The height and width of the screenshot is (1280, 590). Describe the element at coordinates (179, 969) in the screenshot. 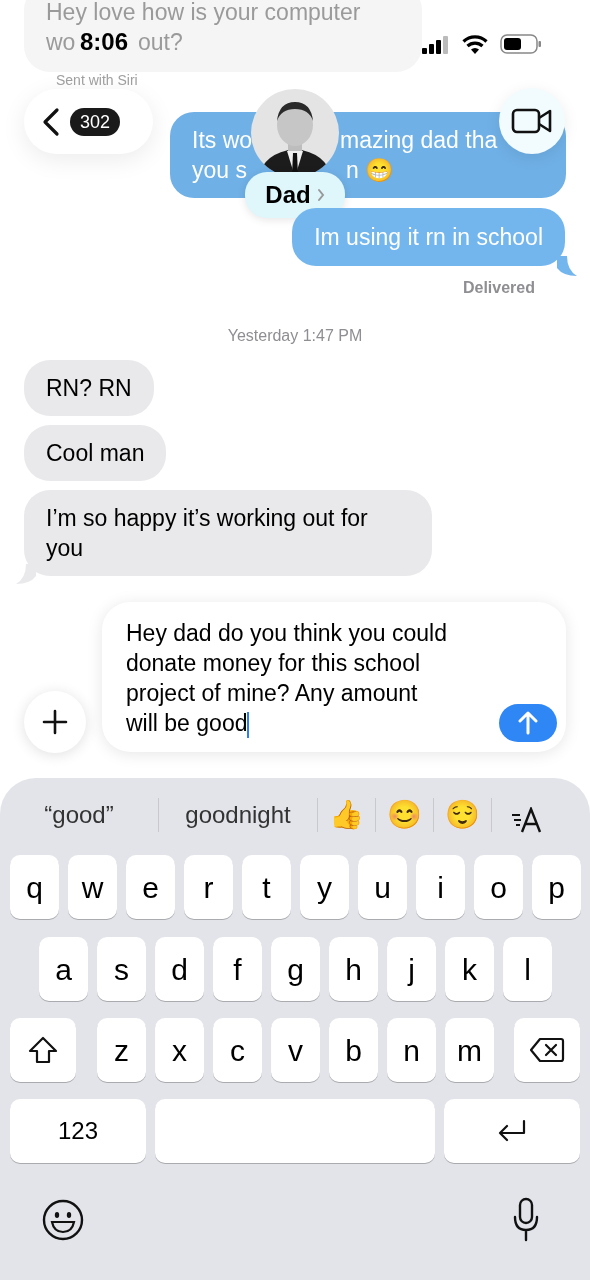

I see `keyboard-key: d` at that location.